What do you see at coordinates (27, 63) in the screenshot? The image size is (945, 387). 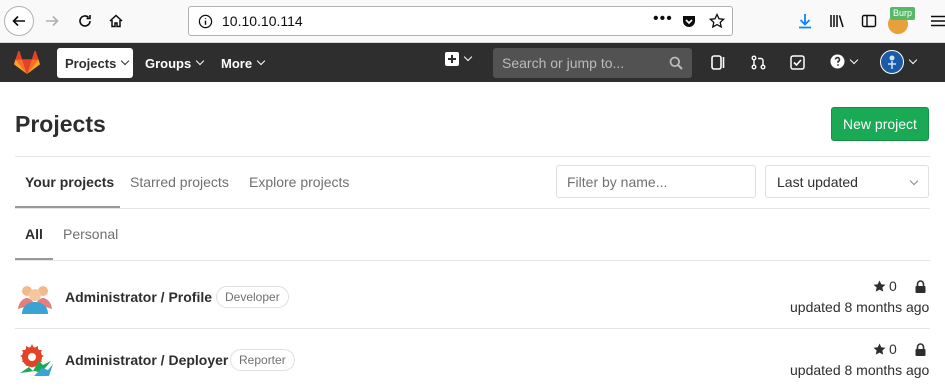 I see `gitlab-logo-icon` at bounding box center [27, 63].